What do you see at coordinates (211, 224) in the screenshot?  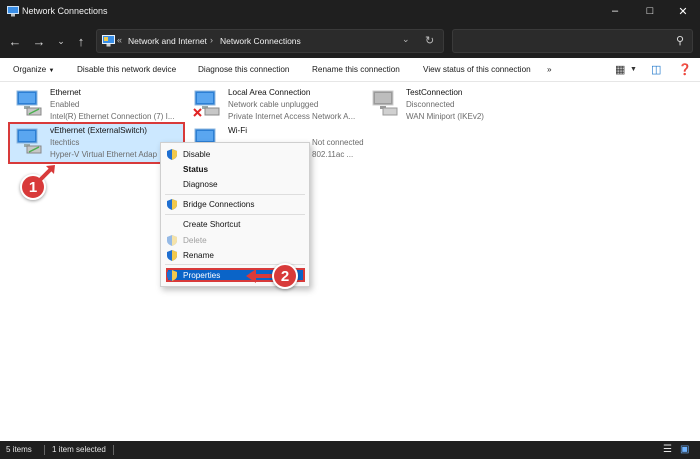 I see `menu-item-create-shortcut: Create Shortcut` at bounding box center [211, 224].